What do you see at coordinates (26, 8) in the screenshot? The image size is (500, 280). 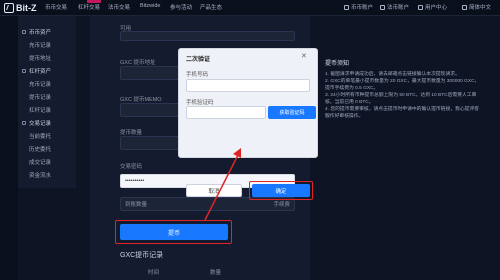 I see `logo-text: Bit-Z` at bounding box center [26, 8].